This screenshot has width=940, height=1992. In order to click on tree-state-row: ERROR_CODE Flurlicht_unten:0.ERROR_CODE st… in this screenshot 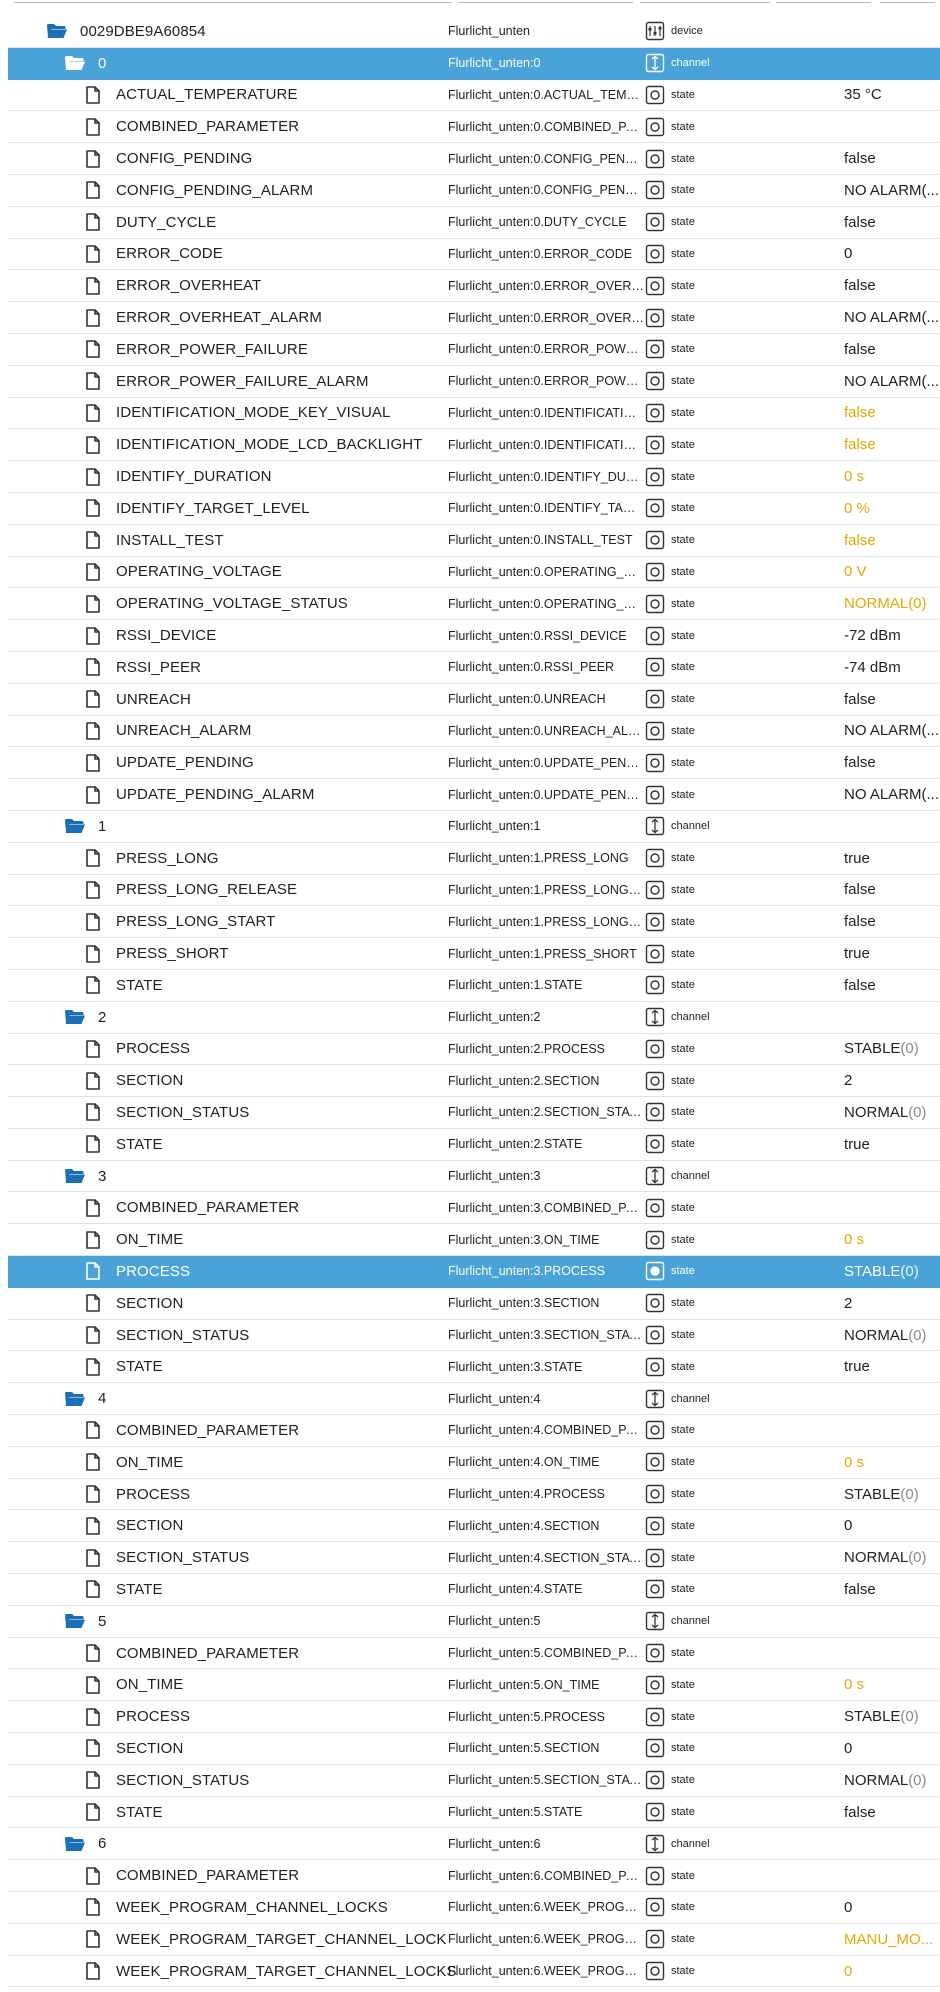, I will do `click(474, 255)`.